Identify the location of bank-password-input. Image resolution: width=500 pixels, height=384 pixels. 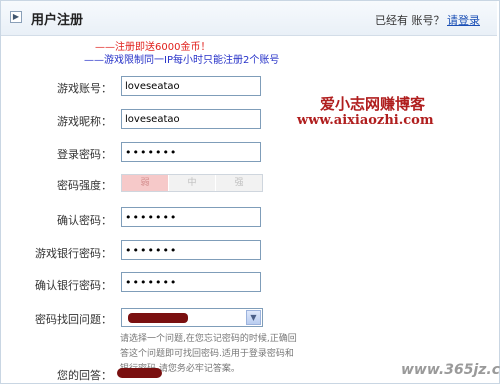
(191, 250).